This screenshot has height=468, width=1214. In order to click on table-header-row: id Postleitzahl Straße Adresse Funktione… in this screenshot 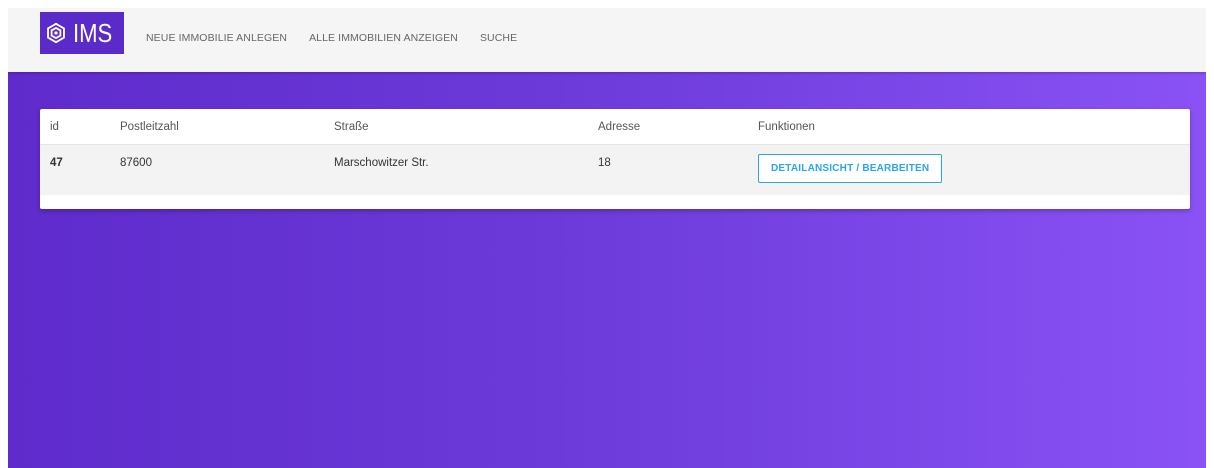, I will do `click(615, 127)`.